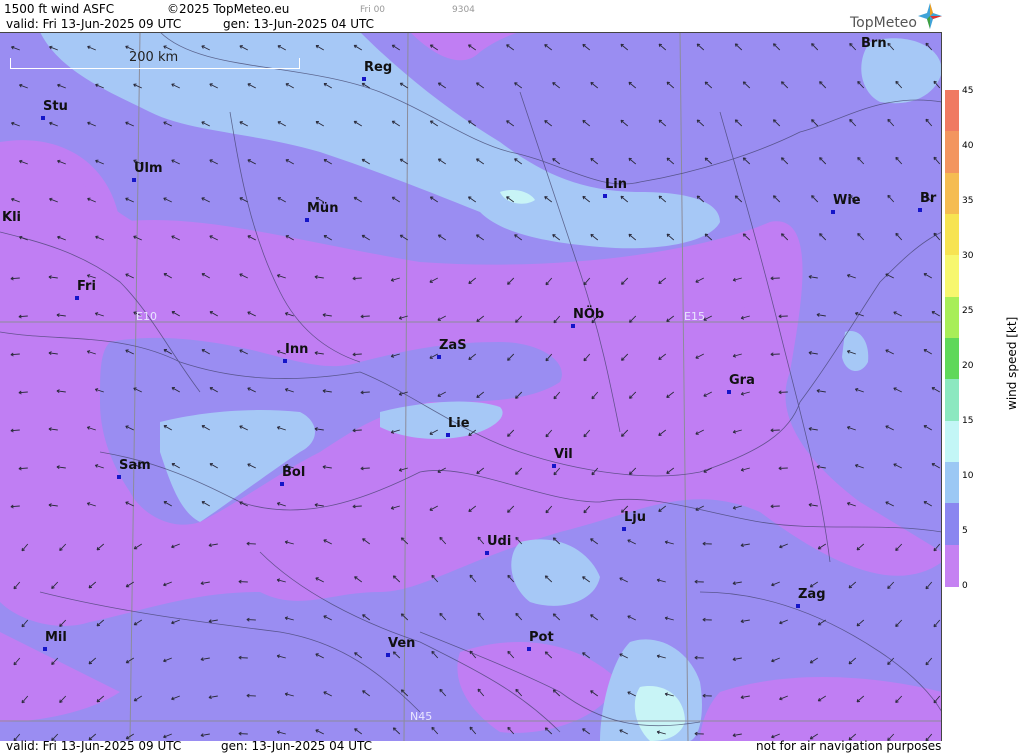 Image resolution: width=1034 pixels, height=753 pixels. Describe the element at coordinates (155, 59) in the screenshot. I see `scale-bar: 200 km` at that location.